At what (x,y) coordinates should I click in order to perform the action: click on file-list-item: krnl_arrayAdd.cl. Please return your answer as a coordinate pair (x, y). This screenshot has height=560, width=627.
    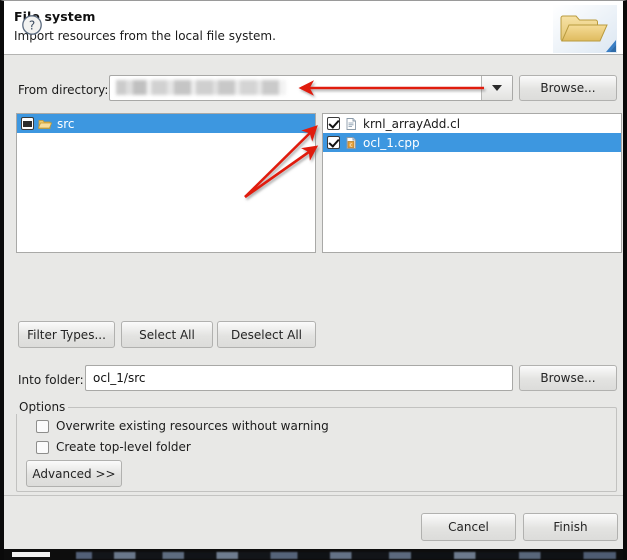
    Looking at the image, I should click on (472, 123).